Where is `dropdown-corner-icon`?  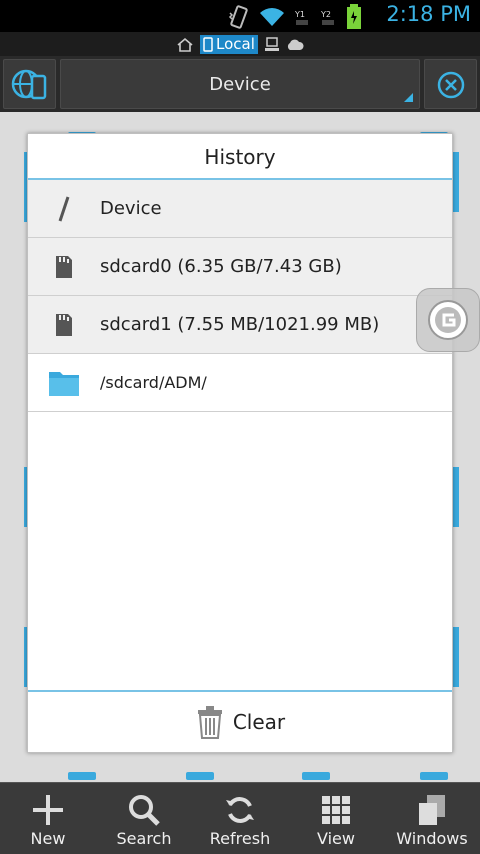 dropdown-corner-icon is located at coordinates (408, 97).